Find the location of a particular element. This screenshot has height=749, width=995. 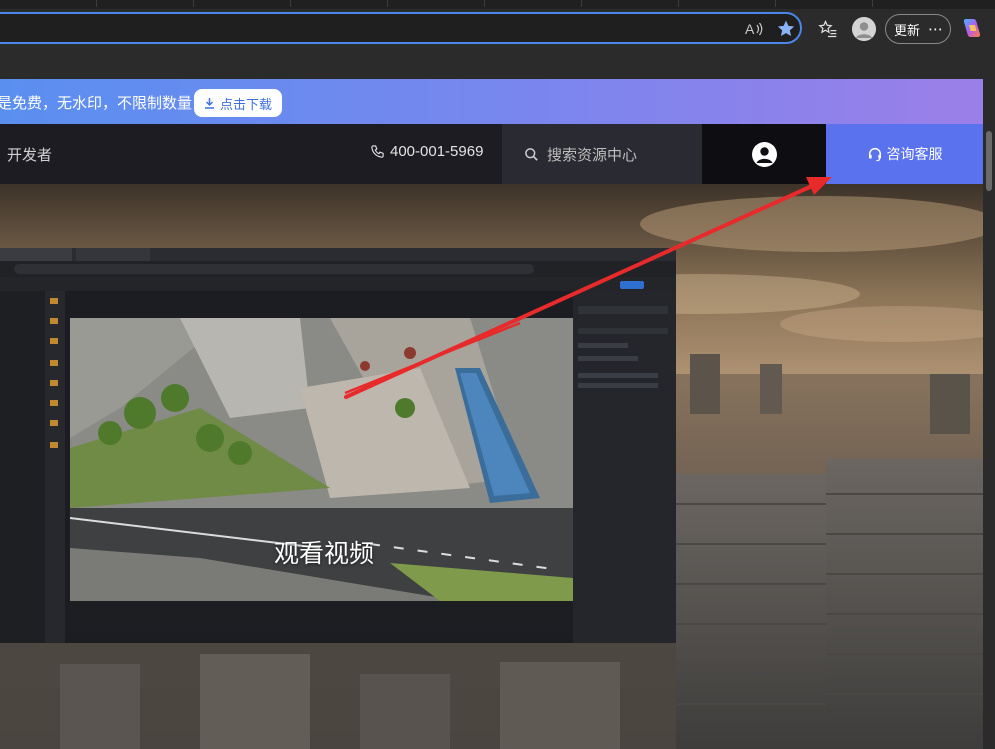

resource-search: 搜索资源中心 is located at coordinates (602, 154).